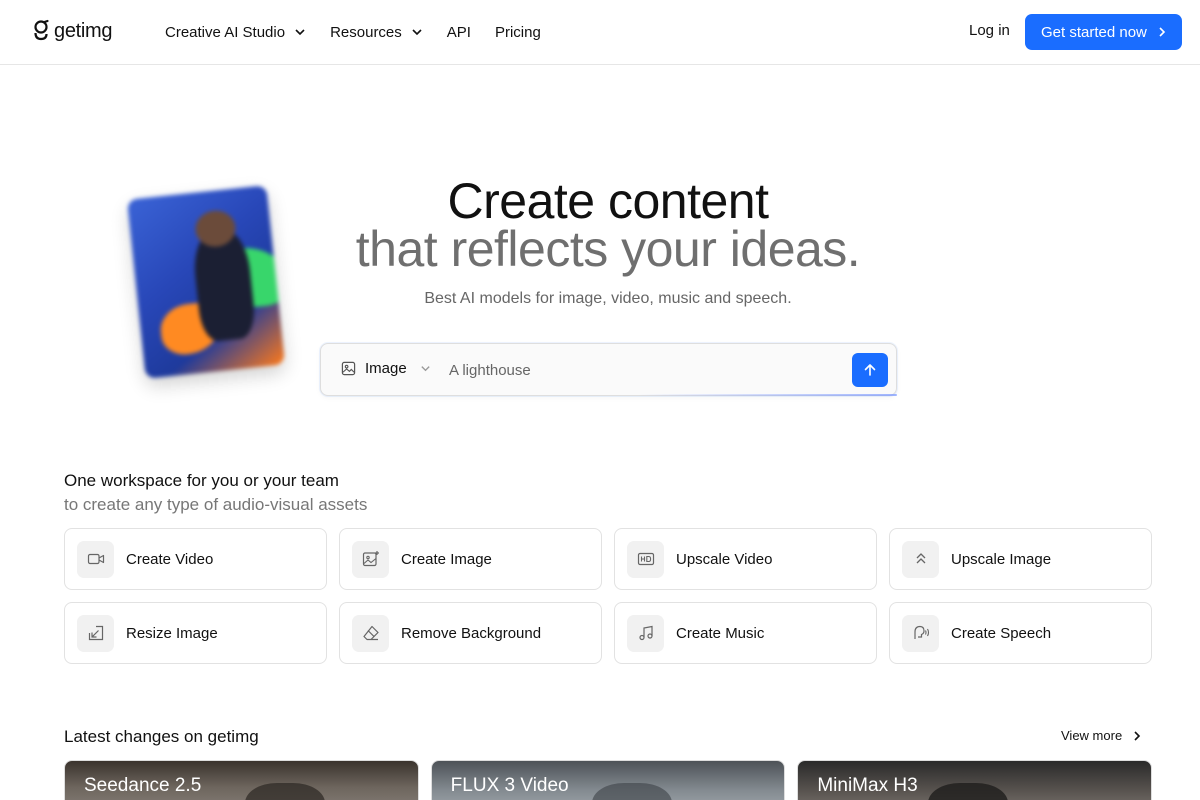 This screenshot has height=800, width=1200. I want to click on tool-create-music: Create Music, so click(745, 633).